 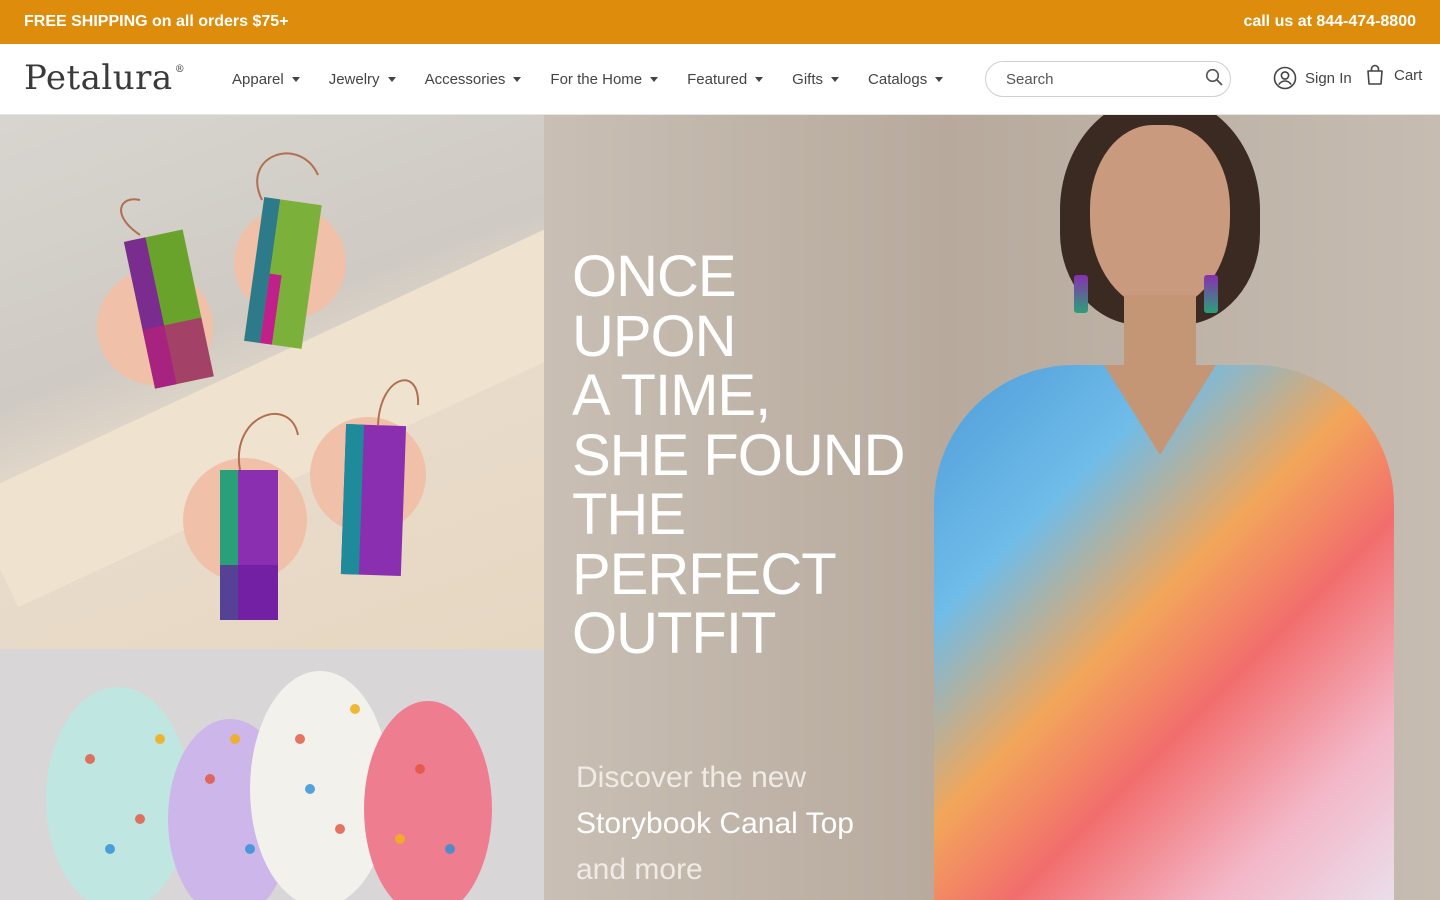 What do you see at coordinates (269, 785) in the screenshot?
I see `scarves-illustration` at bounding box center [269, 785].